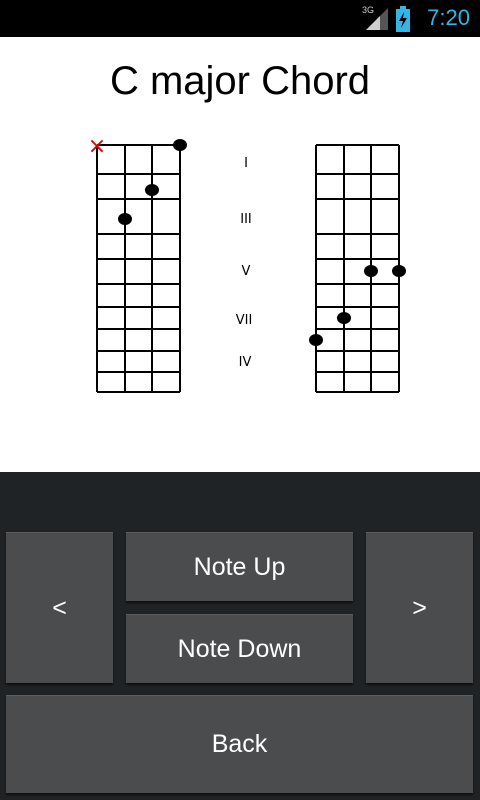  I want to click on fret-marker-5: V, so click(246, 271).